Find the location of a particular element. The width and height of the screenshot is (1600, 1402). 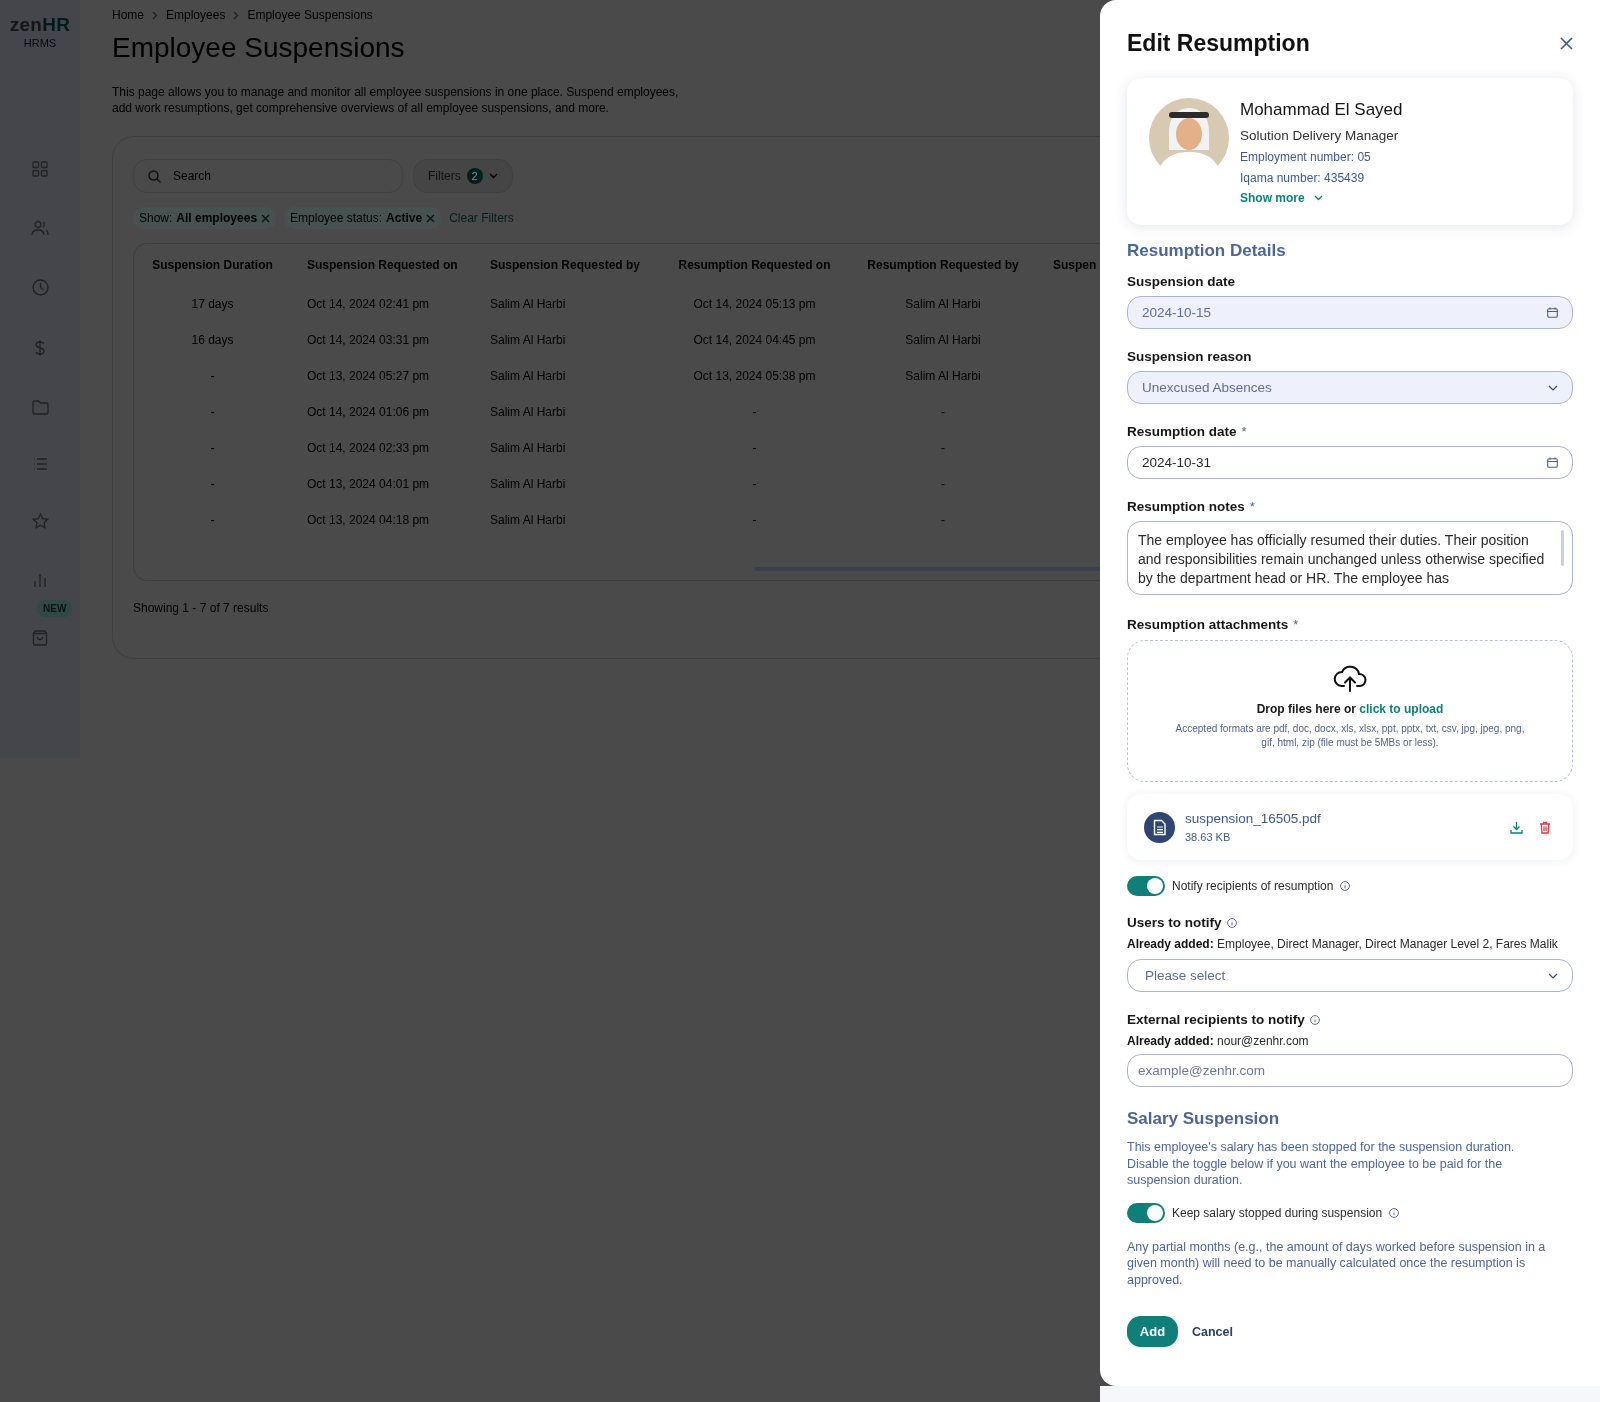

file-name: suspension_16505.pdf is located at coordinates (1342, 818).